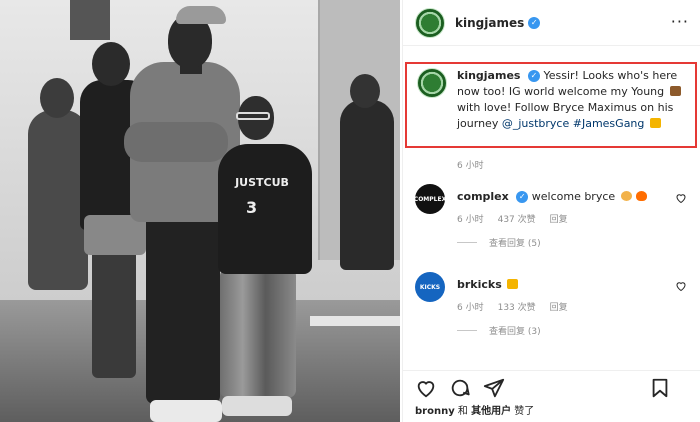 This screenshot has height=422, width=700. What do you see at coordinates (609, 123) in the screenshot?
I see `caption-hashtag-link: #JamesGang` at bounding box center [609, 123].